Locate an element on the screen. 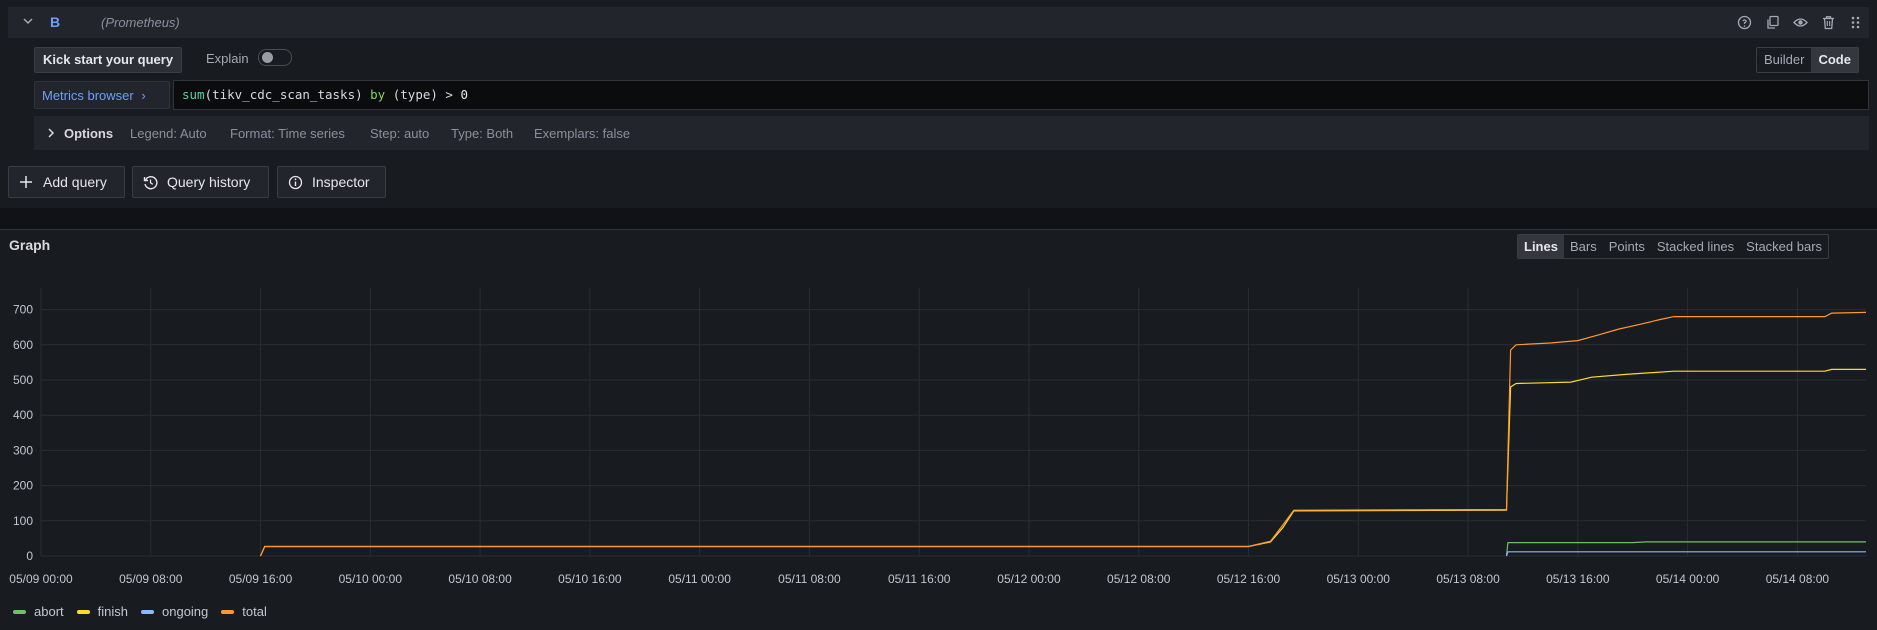  y-tick-label: 500 is located at coordinates (23, 380).